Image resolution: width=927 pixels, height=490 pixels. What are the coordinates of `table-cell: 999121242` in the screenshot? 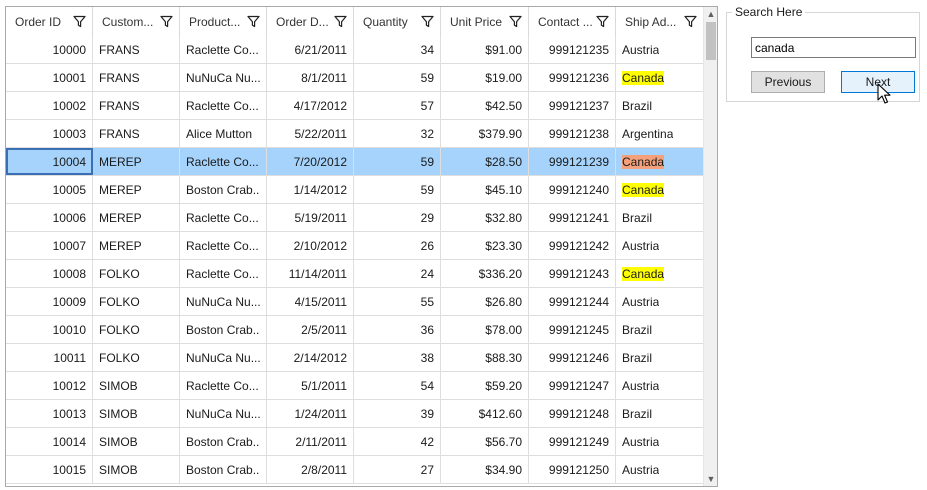 It's located at (572, 245).